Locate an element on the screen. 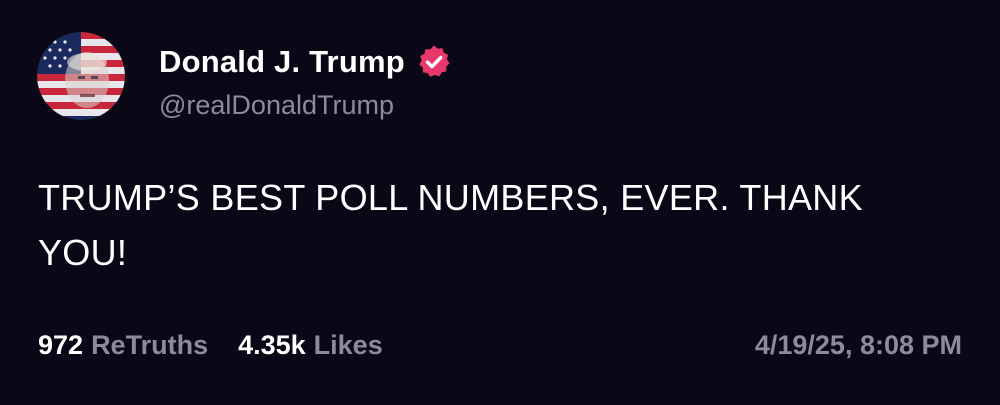  author-avatar is located at coordinates (81, 76).